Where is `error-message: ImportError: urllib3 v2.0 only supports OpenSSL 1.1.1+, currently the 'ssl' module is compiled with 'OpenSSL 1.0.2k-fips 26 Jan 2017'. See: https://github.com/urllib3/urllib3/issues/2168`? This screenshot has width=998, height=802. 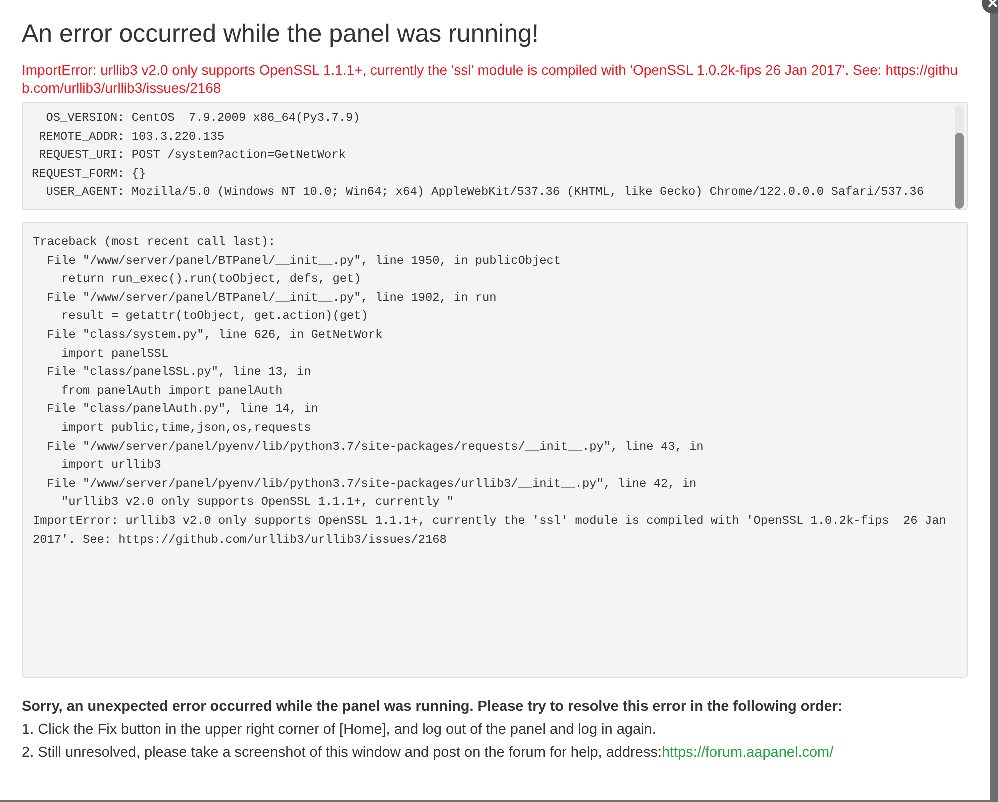
error-message: ImportError: urllib3 v2.0 only supports OpenSSL 1.1.1+, currently the 'ssl' module is compiled with 'OpenSSL 1.0.2k-fips 26 Jan 2017'. See: https://github.com/urllib3/urllib3/issues/2168 is located at coordinates (491, 79).